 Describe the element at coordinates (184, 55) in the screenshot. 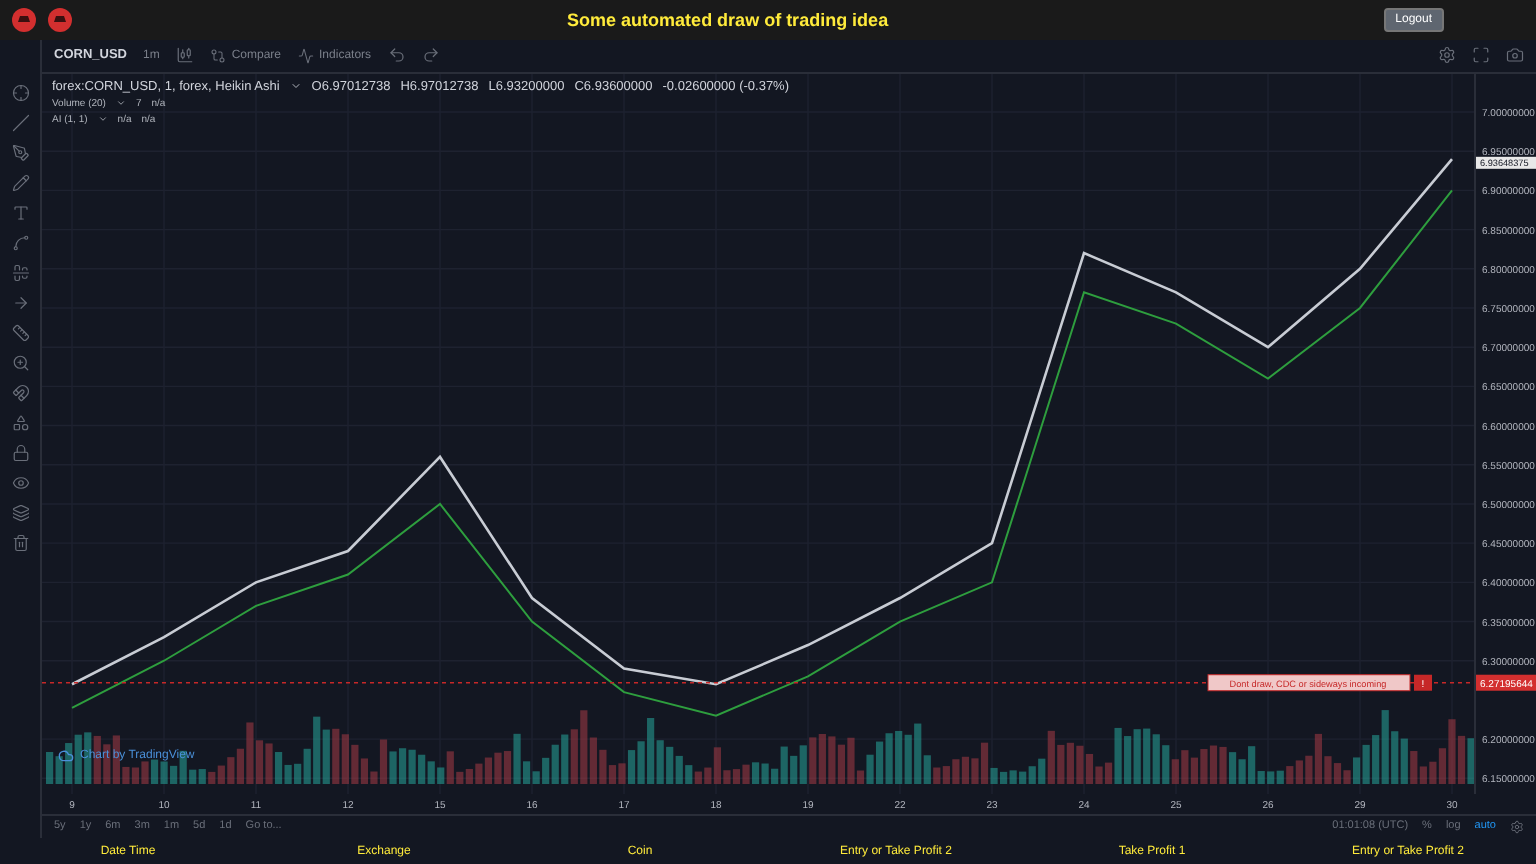

I see `candlestick-icon` at that location.